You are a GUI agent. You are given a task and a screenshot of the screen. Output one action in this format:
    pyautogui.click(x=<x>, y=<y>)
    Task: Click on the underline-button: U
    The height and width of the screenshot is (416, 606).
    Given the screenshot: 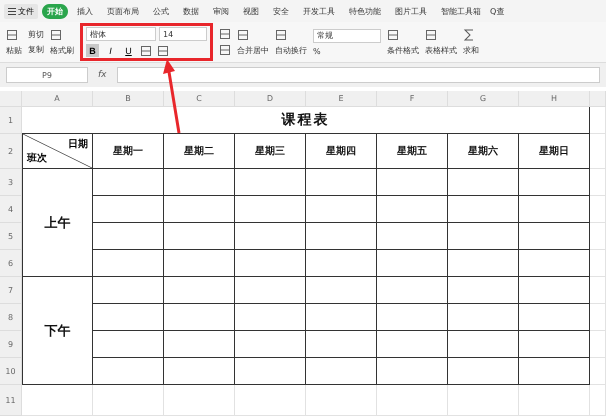 What is the action you would take?
    pyautogui.click(x=128, y=50)
    